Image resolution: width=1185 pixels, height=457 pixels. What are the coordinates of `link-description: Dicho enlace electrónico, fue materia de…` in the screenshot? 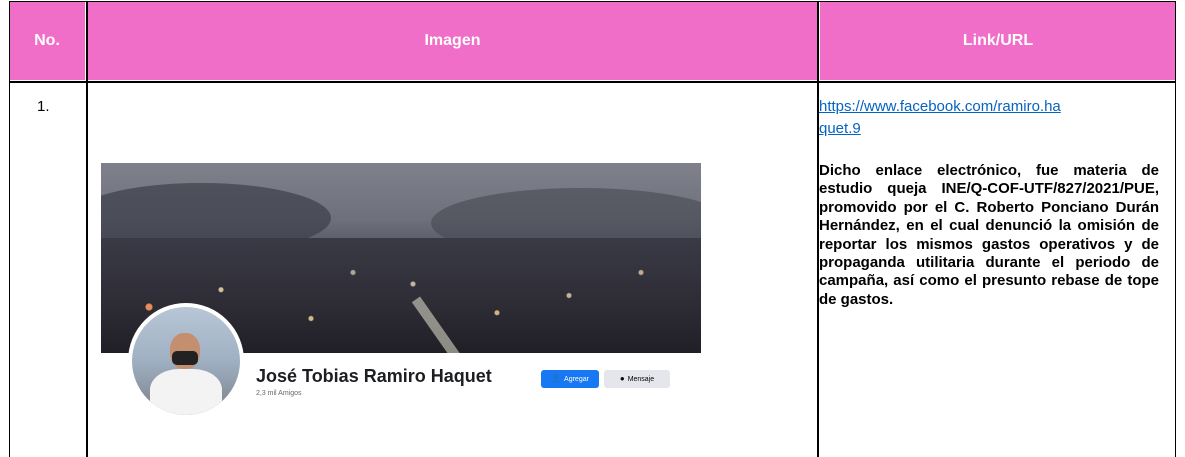 It's located at (989, 235).